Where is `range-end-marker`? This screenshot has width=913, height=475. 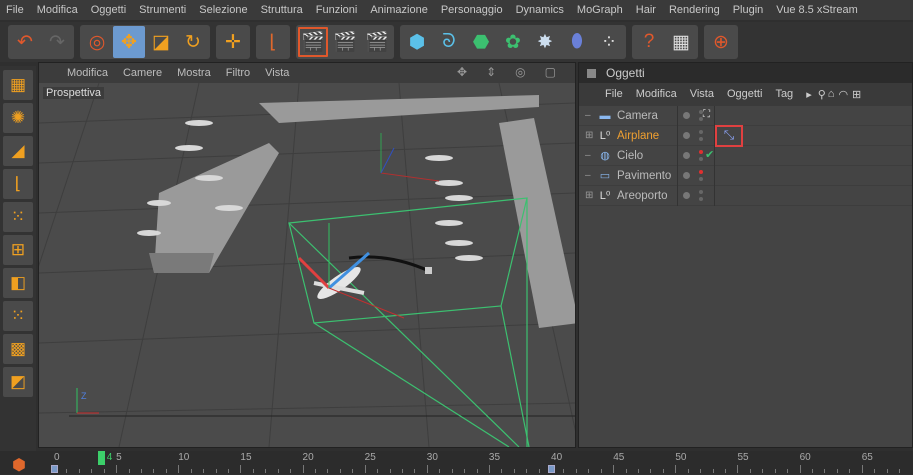
range-end-marker is located at coordinates (552, 469).